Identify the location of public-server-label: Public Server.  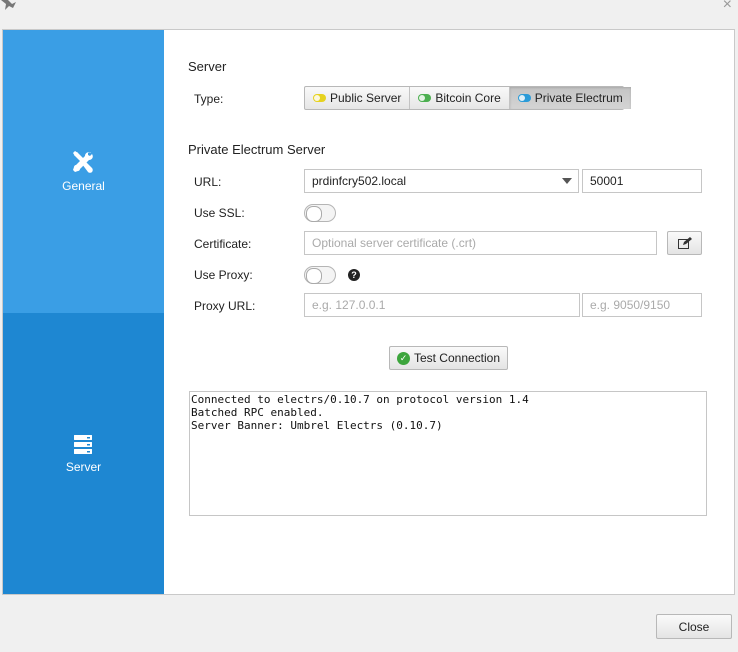
(366, 98).